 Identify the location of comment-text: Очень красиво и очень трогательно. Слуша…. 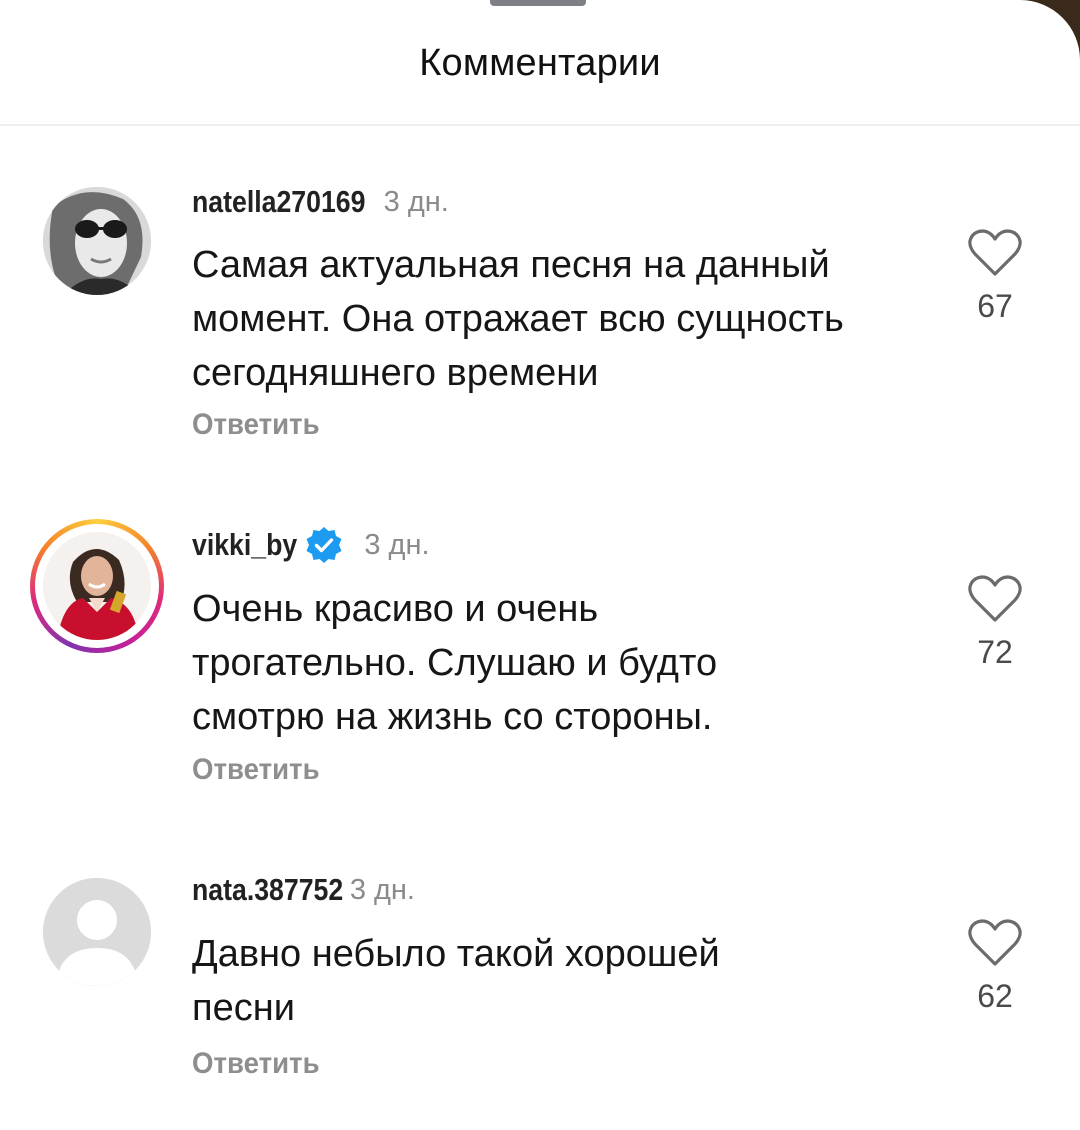
(455, 663).